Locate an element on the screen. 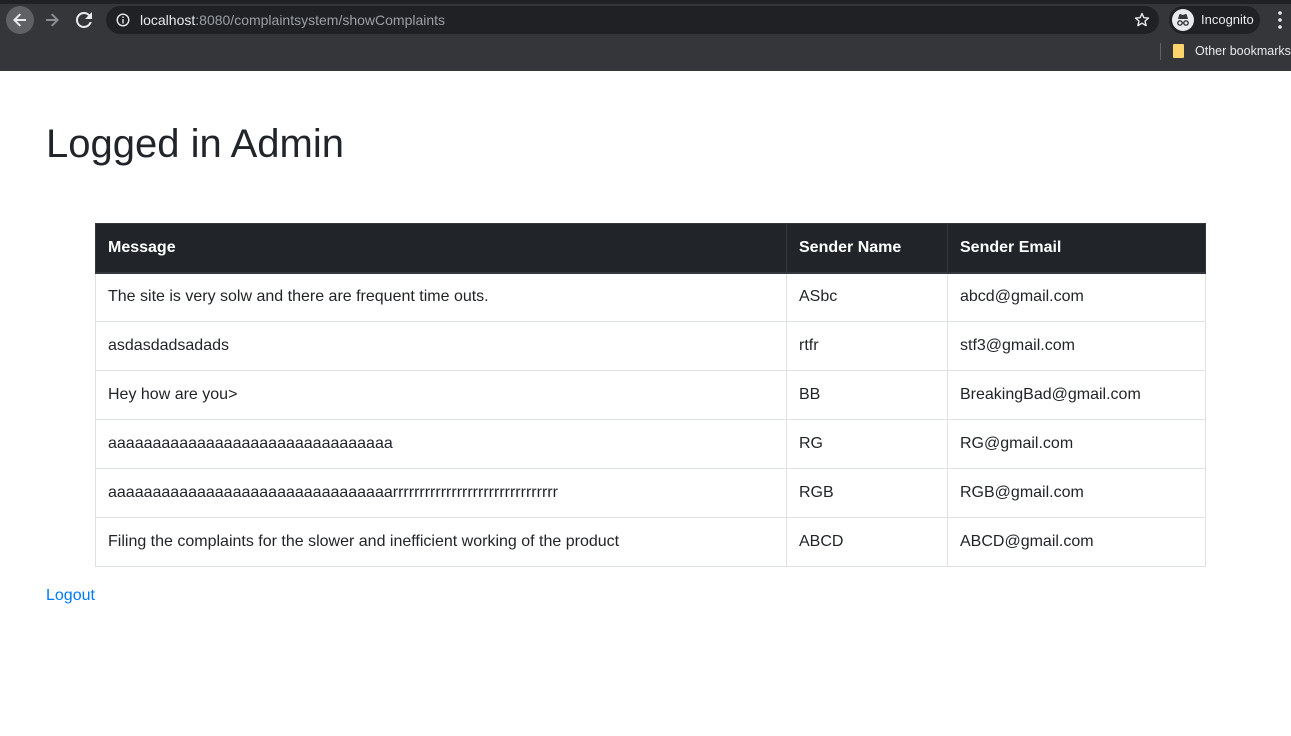 The height and width of the screenshot is (736, 1291). reload-icon is located at coordinates (84, 20).